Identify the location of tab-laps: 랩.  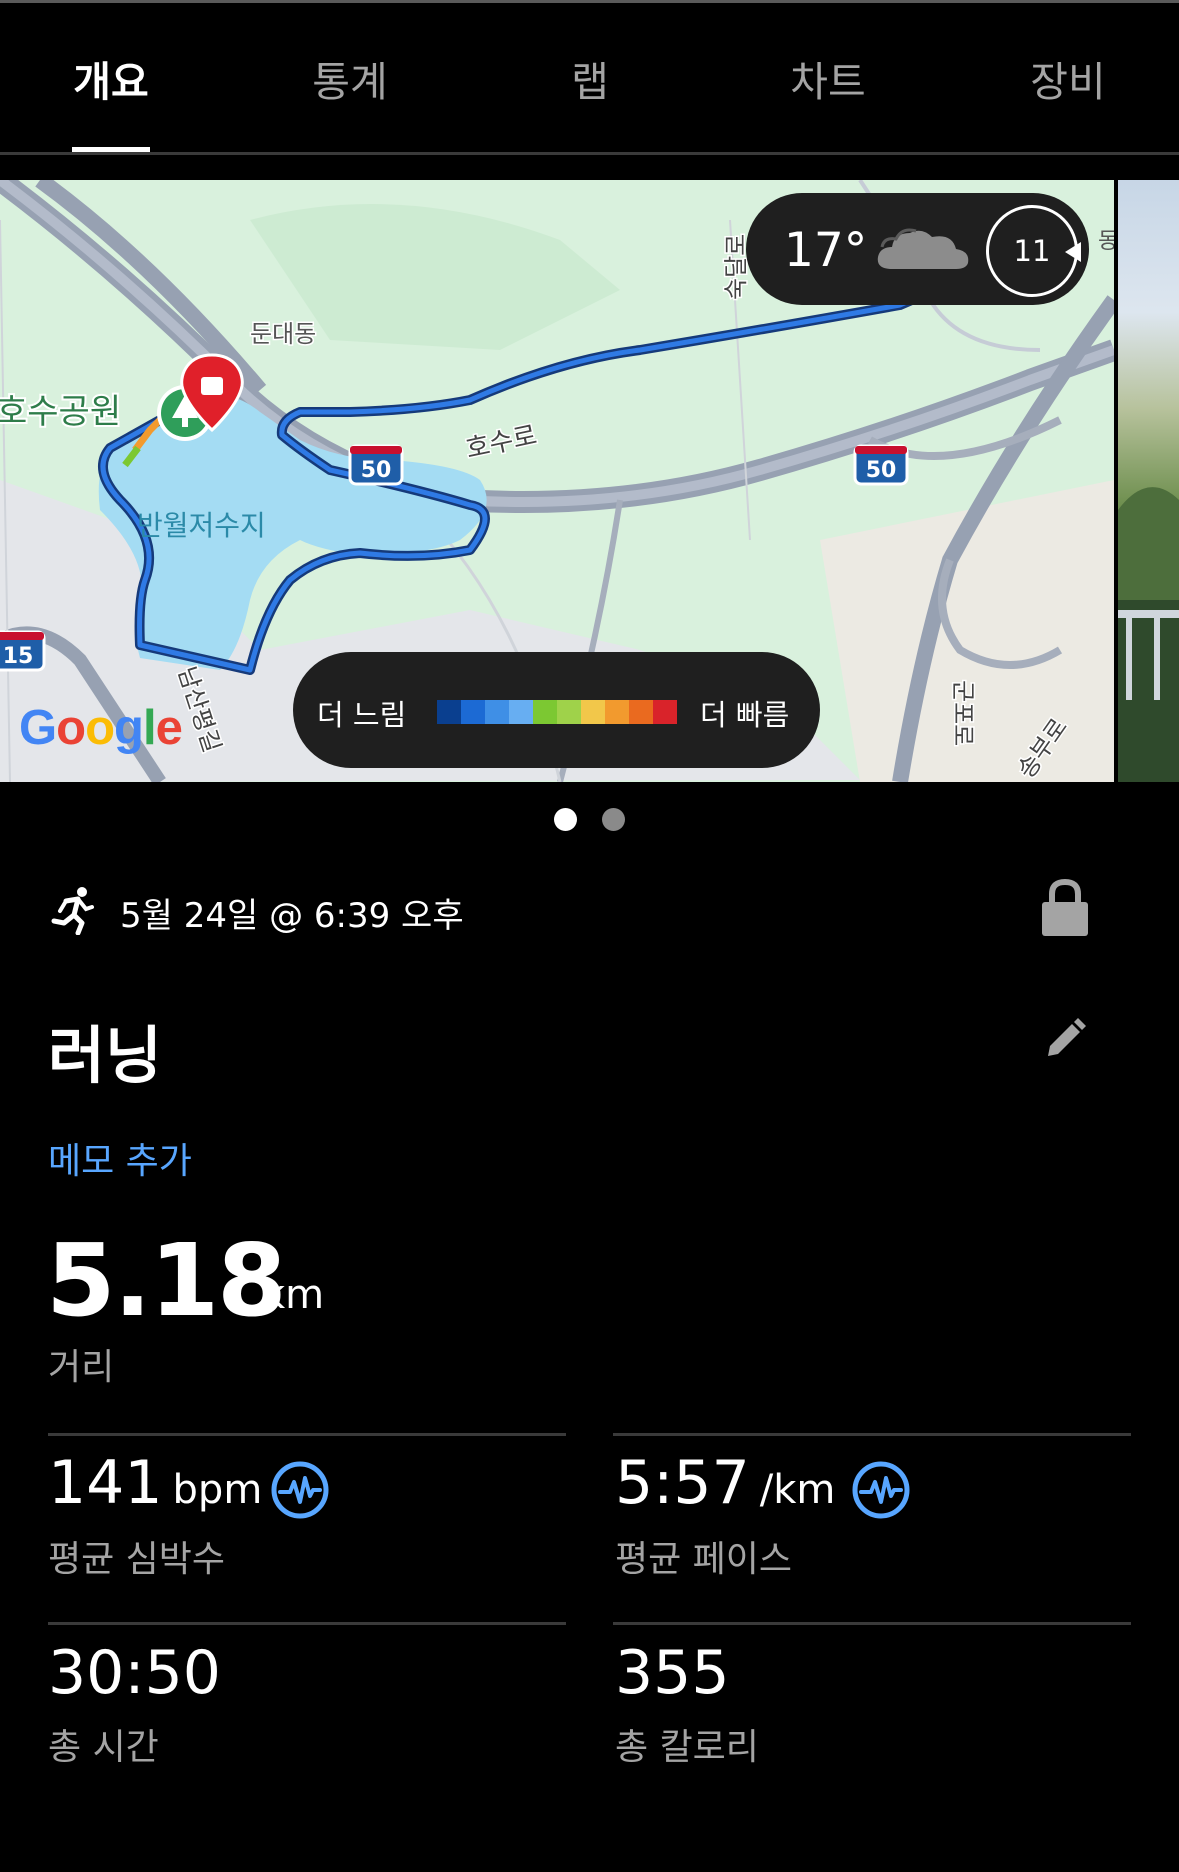
(590, 78).